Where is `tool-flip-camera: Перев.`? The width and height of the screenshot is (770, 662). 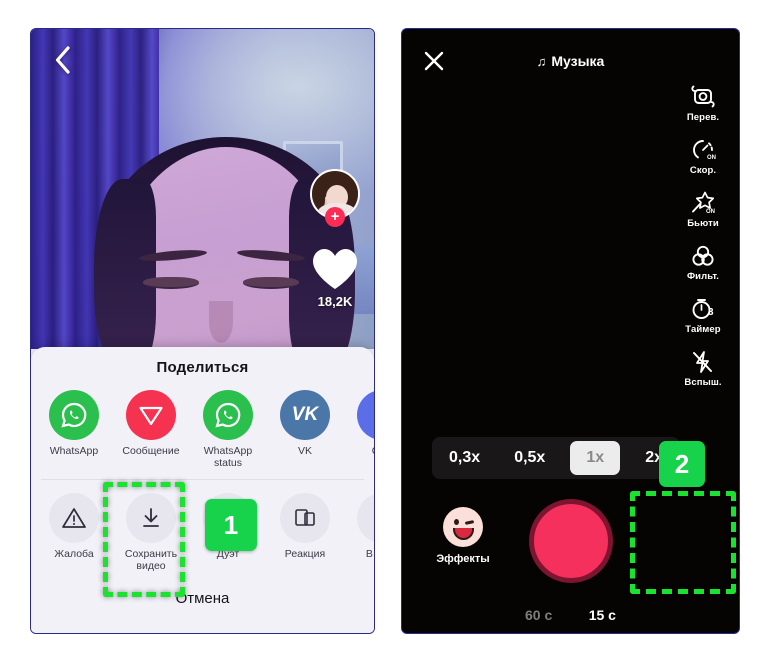 tool-flip-camera: Перев. is located at coordinates (703, 103).